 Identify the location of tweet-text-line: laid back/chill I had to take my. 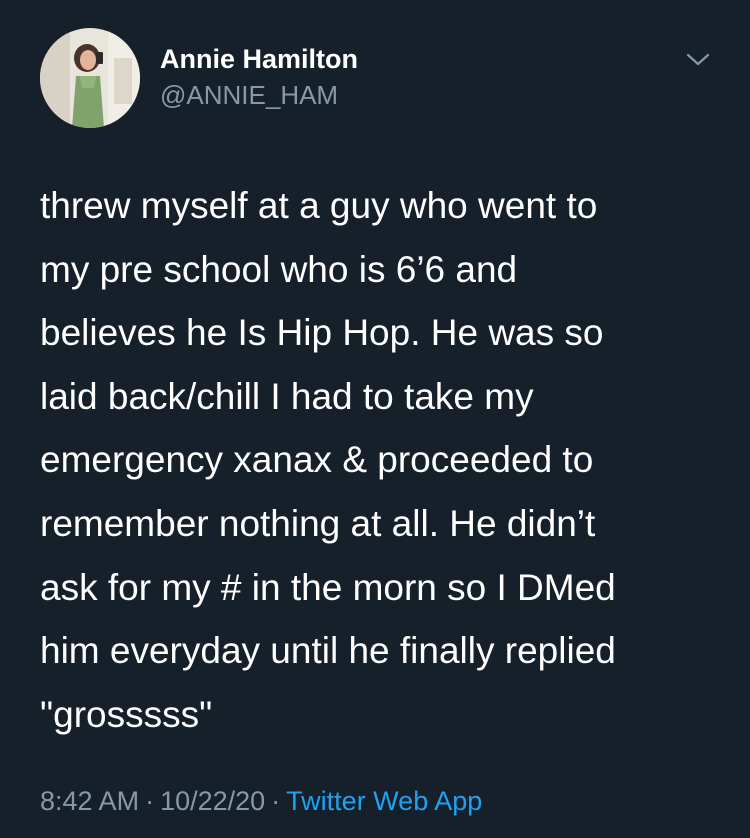
(287, 396).